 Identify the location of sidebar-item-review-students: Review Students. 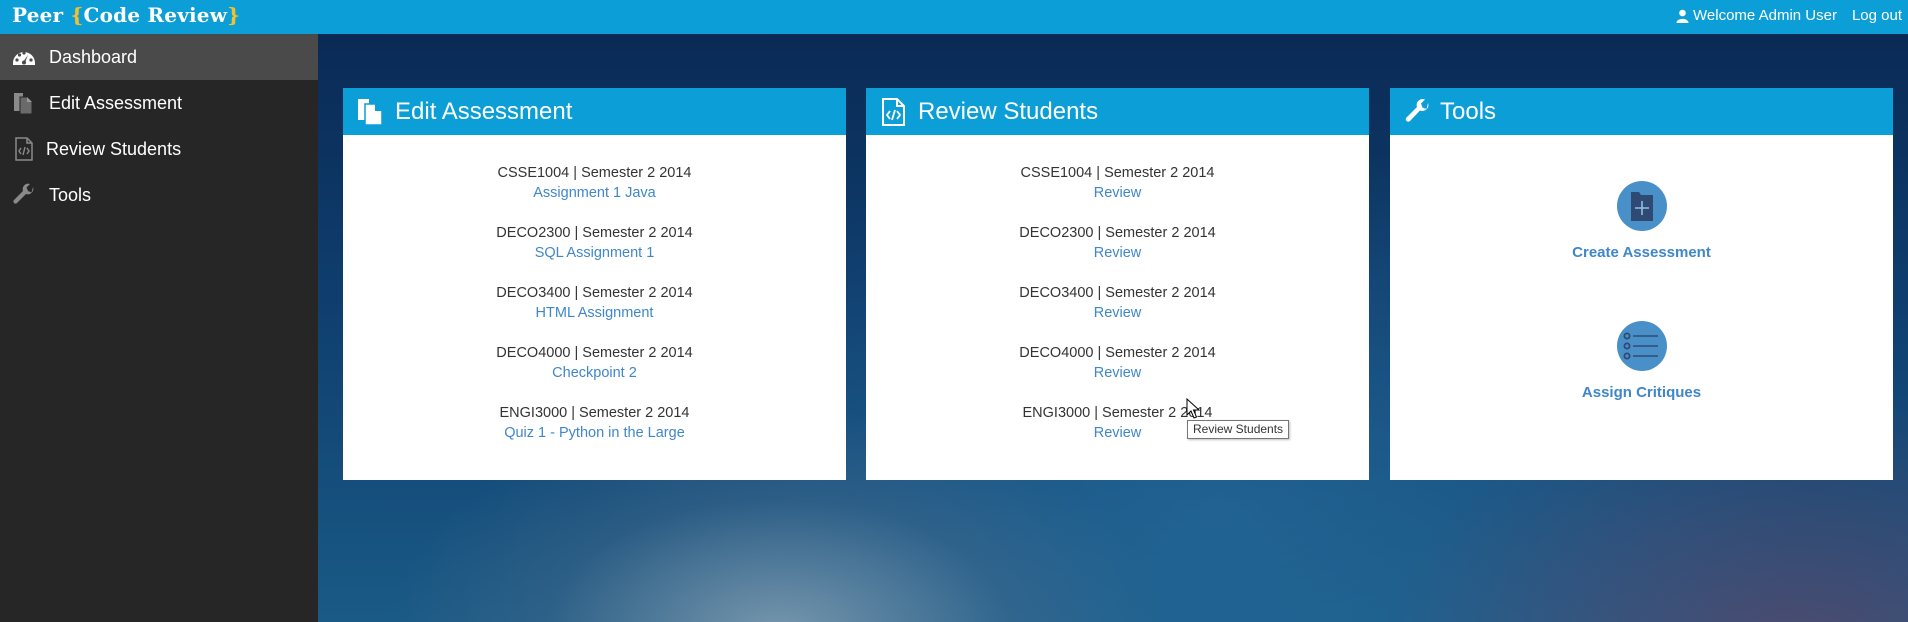
(159, 149).